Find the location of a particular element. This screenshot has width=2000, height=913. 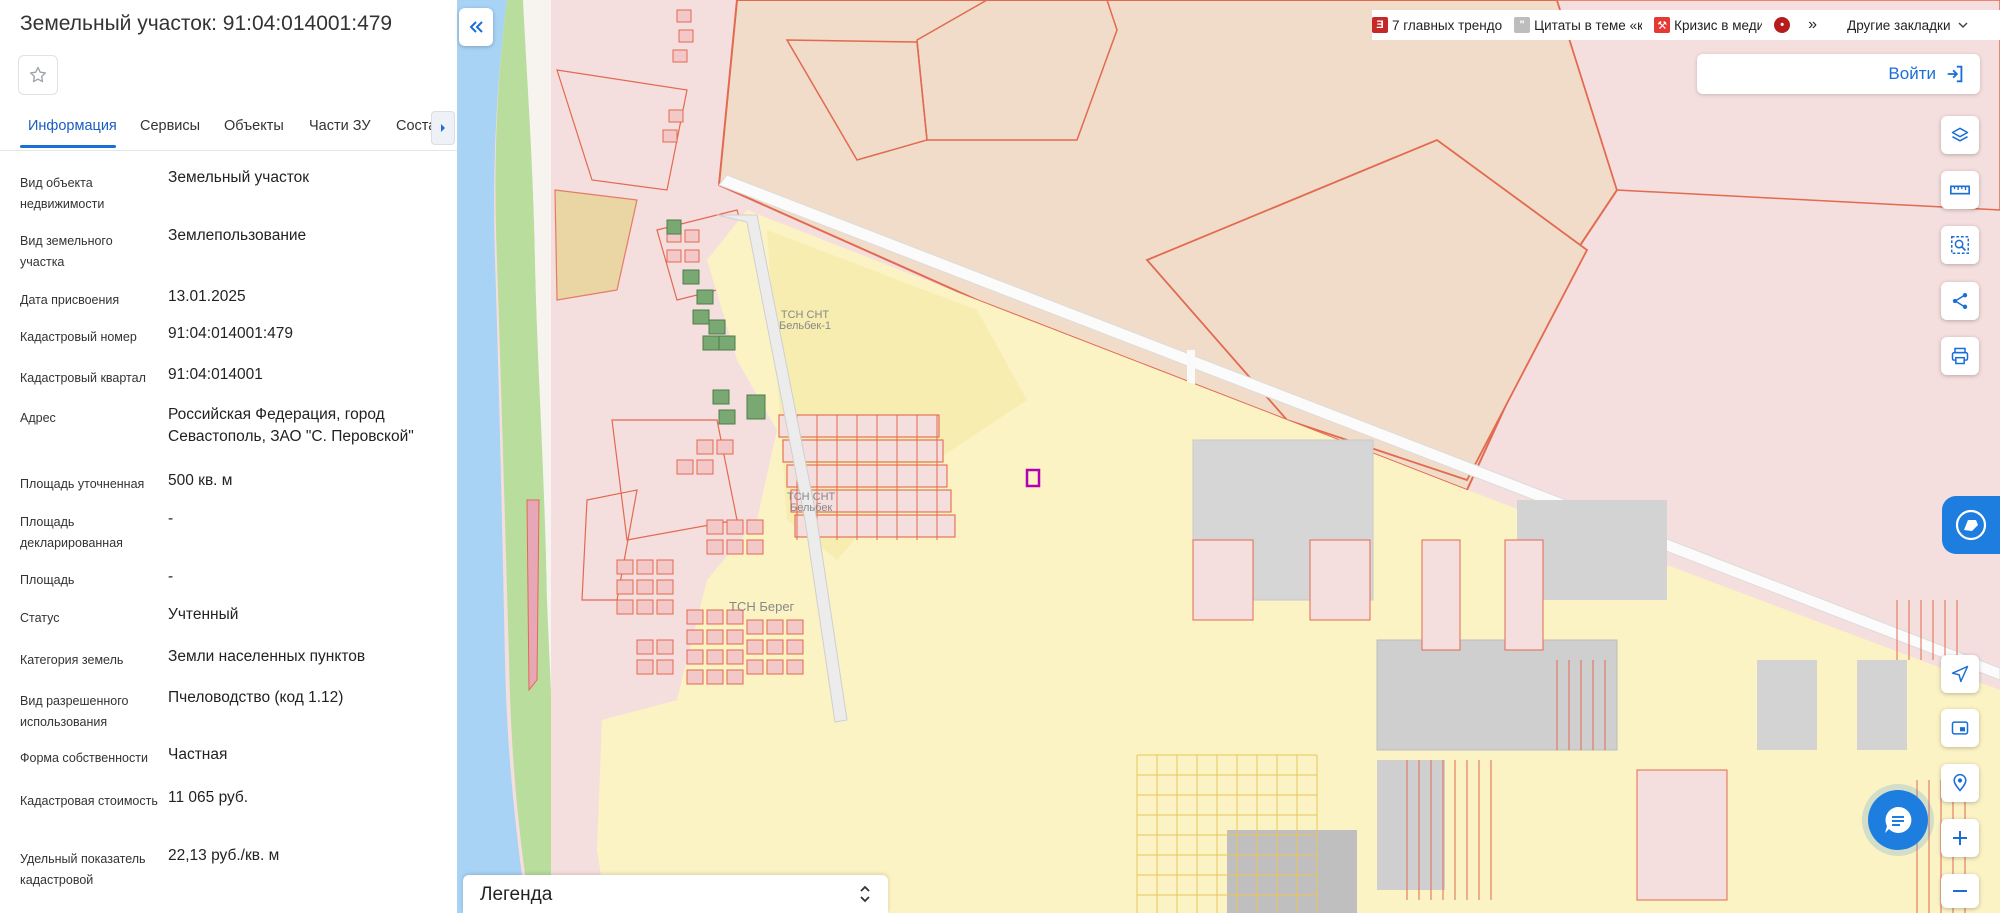

map-label-tsn-bereg: ТСН Берег is located at coordinates (762, 606).